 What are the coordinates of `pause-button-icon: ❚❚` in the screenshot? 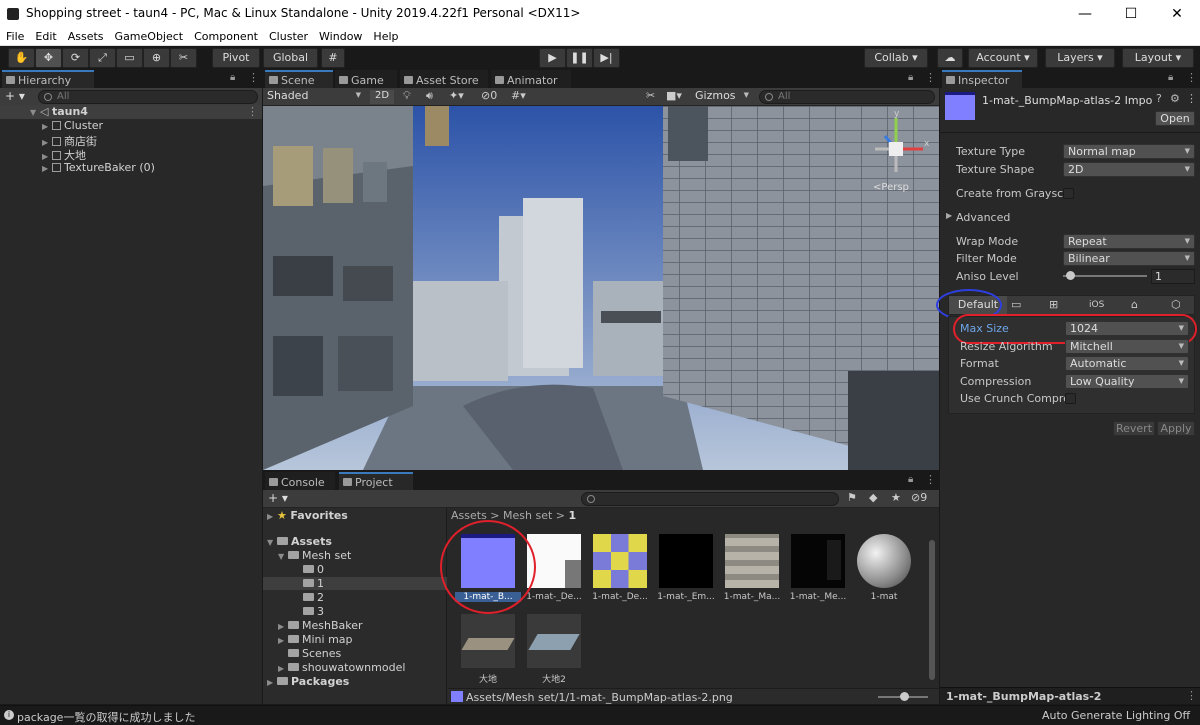 It's located at (579, 58).